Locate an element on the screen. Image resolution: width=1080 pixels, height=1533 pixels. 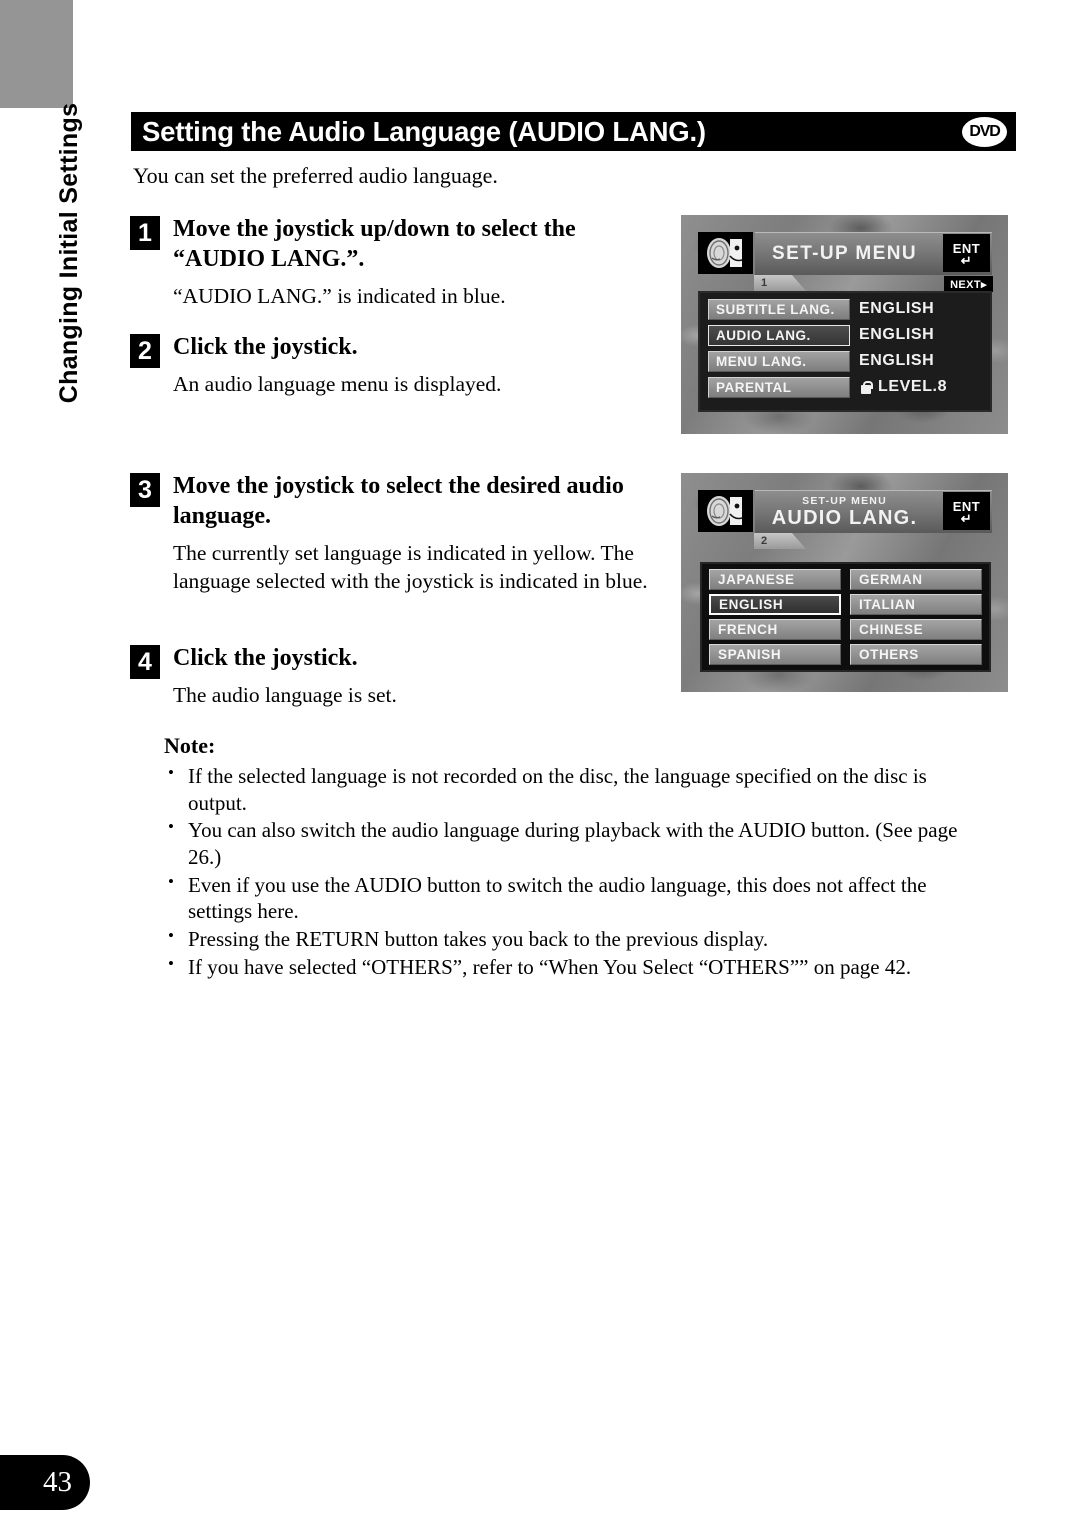
table-row: SUBTITLE LANG. ENGLISH is located at coordinates (845, 309).